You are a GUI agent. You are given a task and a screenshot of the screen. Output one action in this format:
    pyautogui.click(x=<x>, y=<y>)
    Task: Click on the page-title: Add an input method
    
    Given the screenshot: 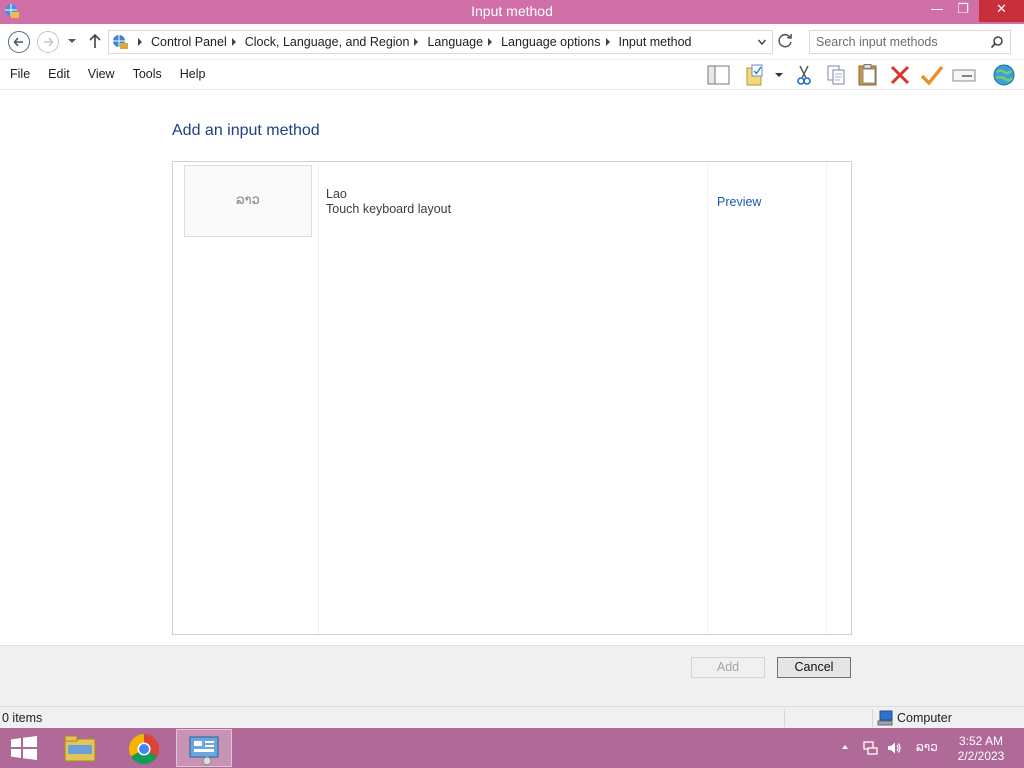 What is the action you would take?
    pyautogui.click(x=246, y=130)
    